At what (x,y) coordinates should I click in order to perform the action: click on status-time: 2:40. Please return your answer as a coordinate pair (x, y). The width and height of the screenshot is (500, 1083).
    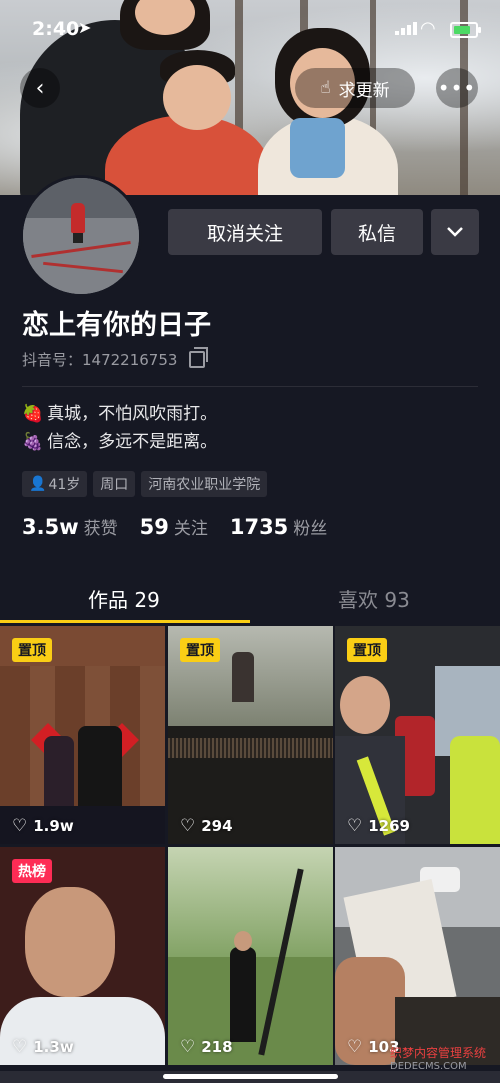
    Looking at the image, I should click on (56, 29).